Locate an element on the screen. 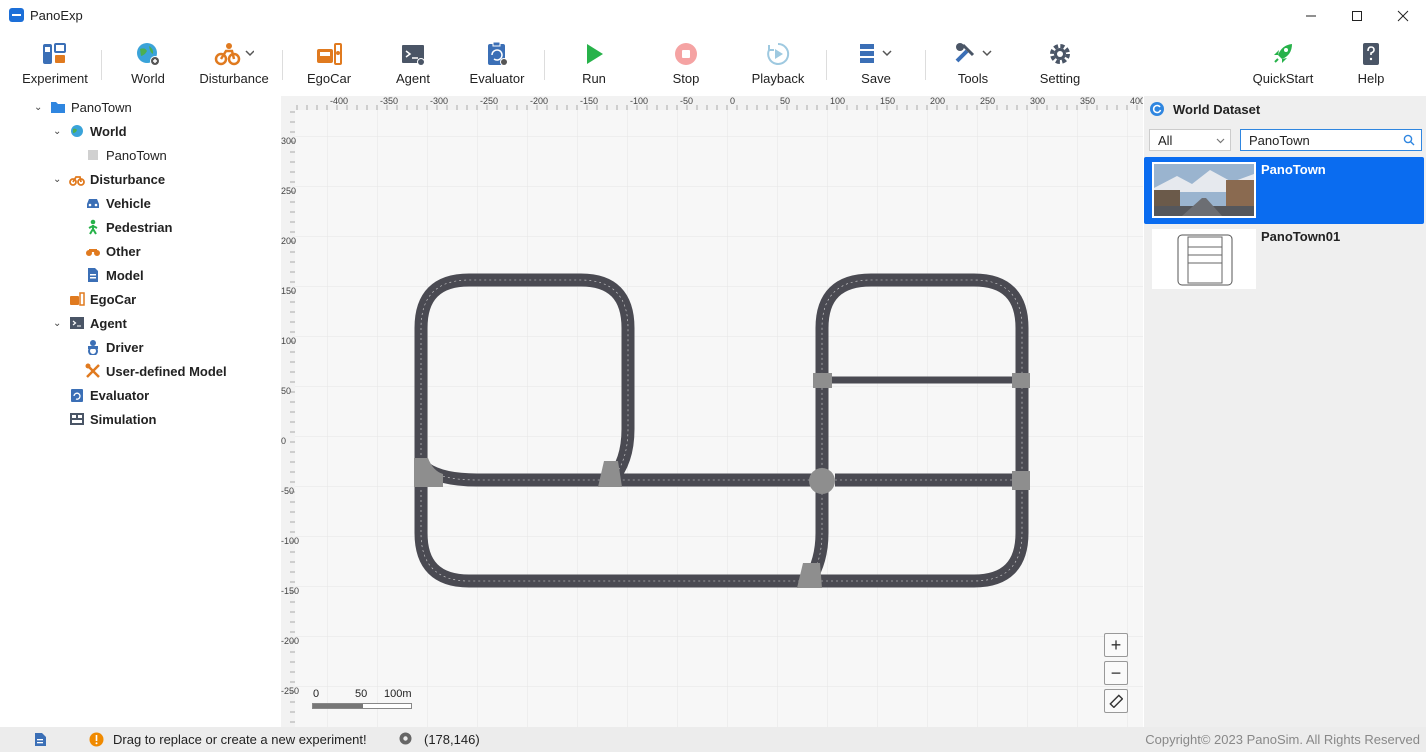 The height and width of the screenshot is (752, 1426). rocket-icon is located at coordinates (1283, 54).